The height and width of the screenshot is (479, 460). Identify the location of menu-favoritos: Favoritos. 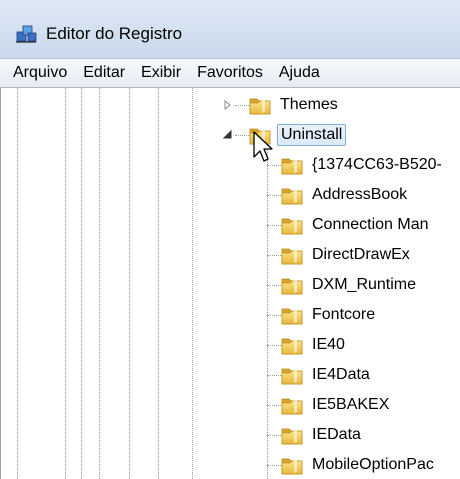
(230, 73).